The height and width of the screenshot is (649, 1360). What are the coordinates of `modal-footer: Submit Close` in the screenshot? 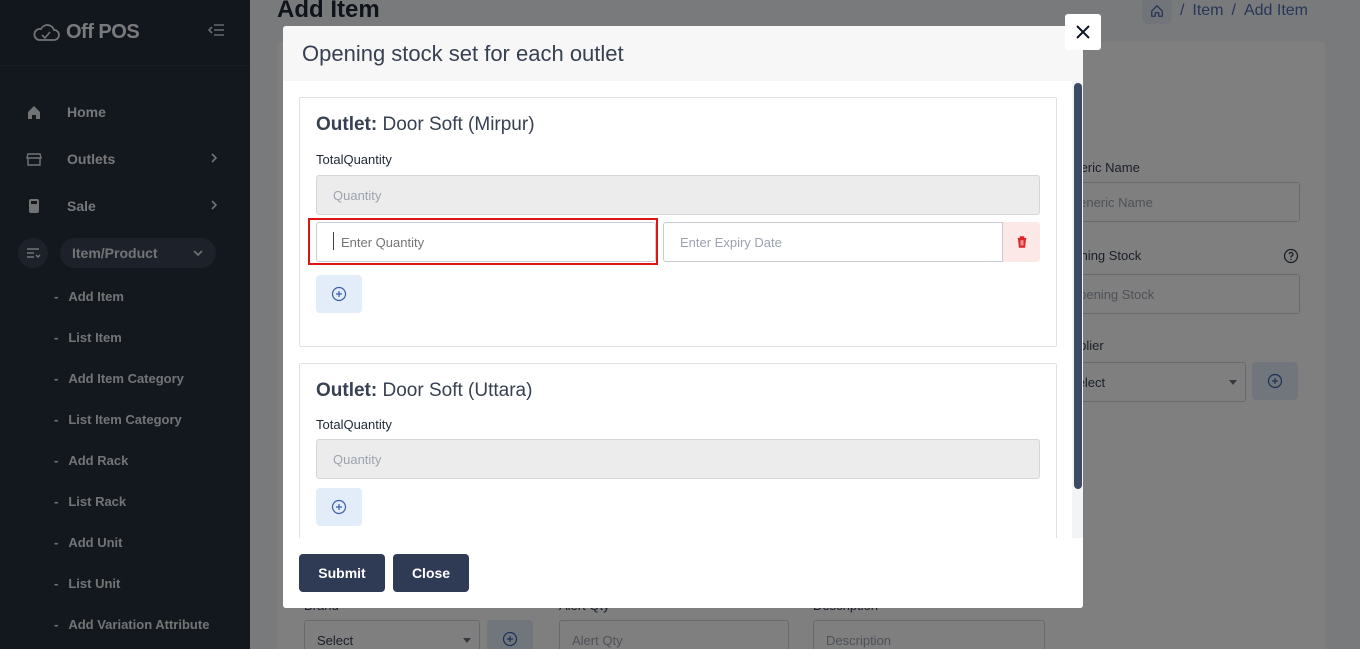 It's located at (683, 573).